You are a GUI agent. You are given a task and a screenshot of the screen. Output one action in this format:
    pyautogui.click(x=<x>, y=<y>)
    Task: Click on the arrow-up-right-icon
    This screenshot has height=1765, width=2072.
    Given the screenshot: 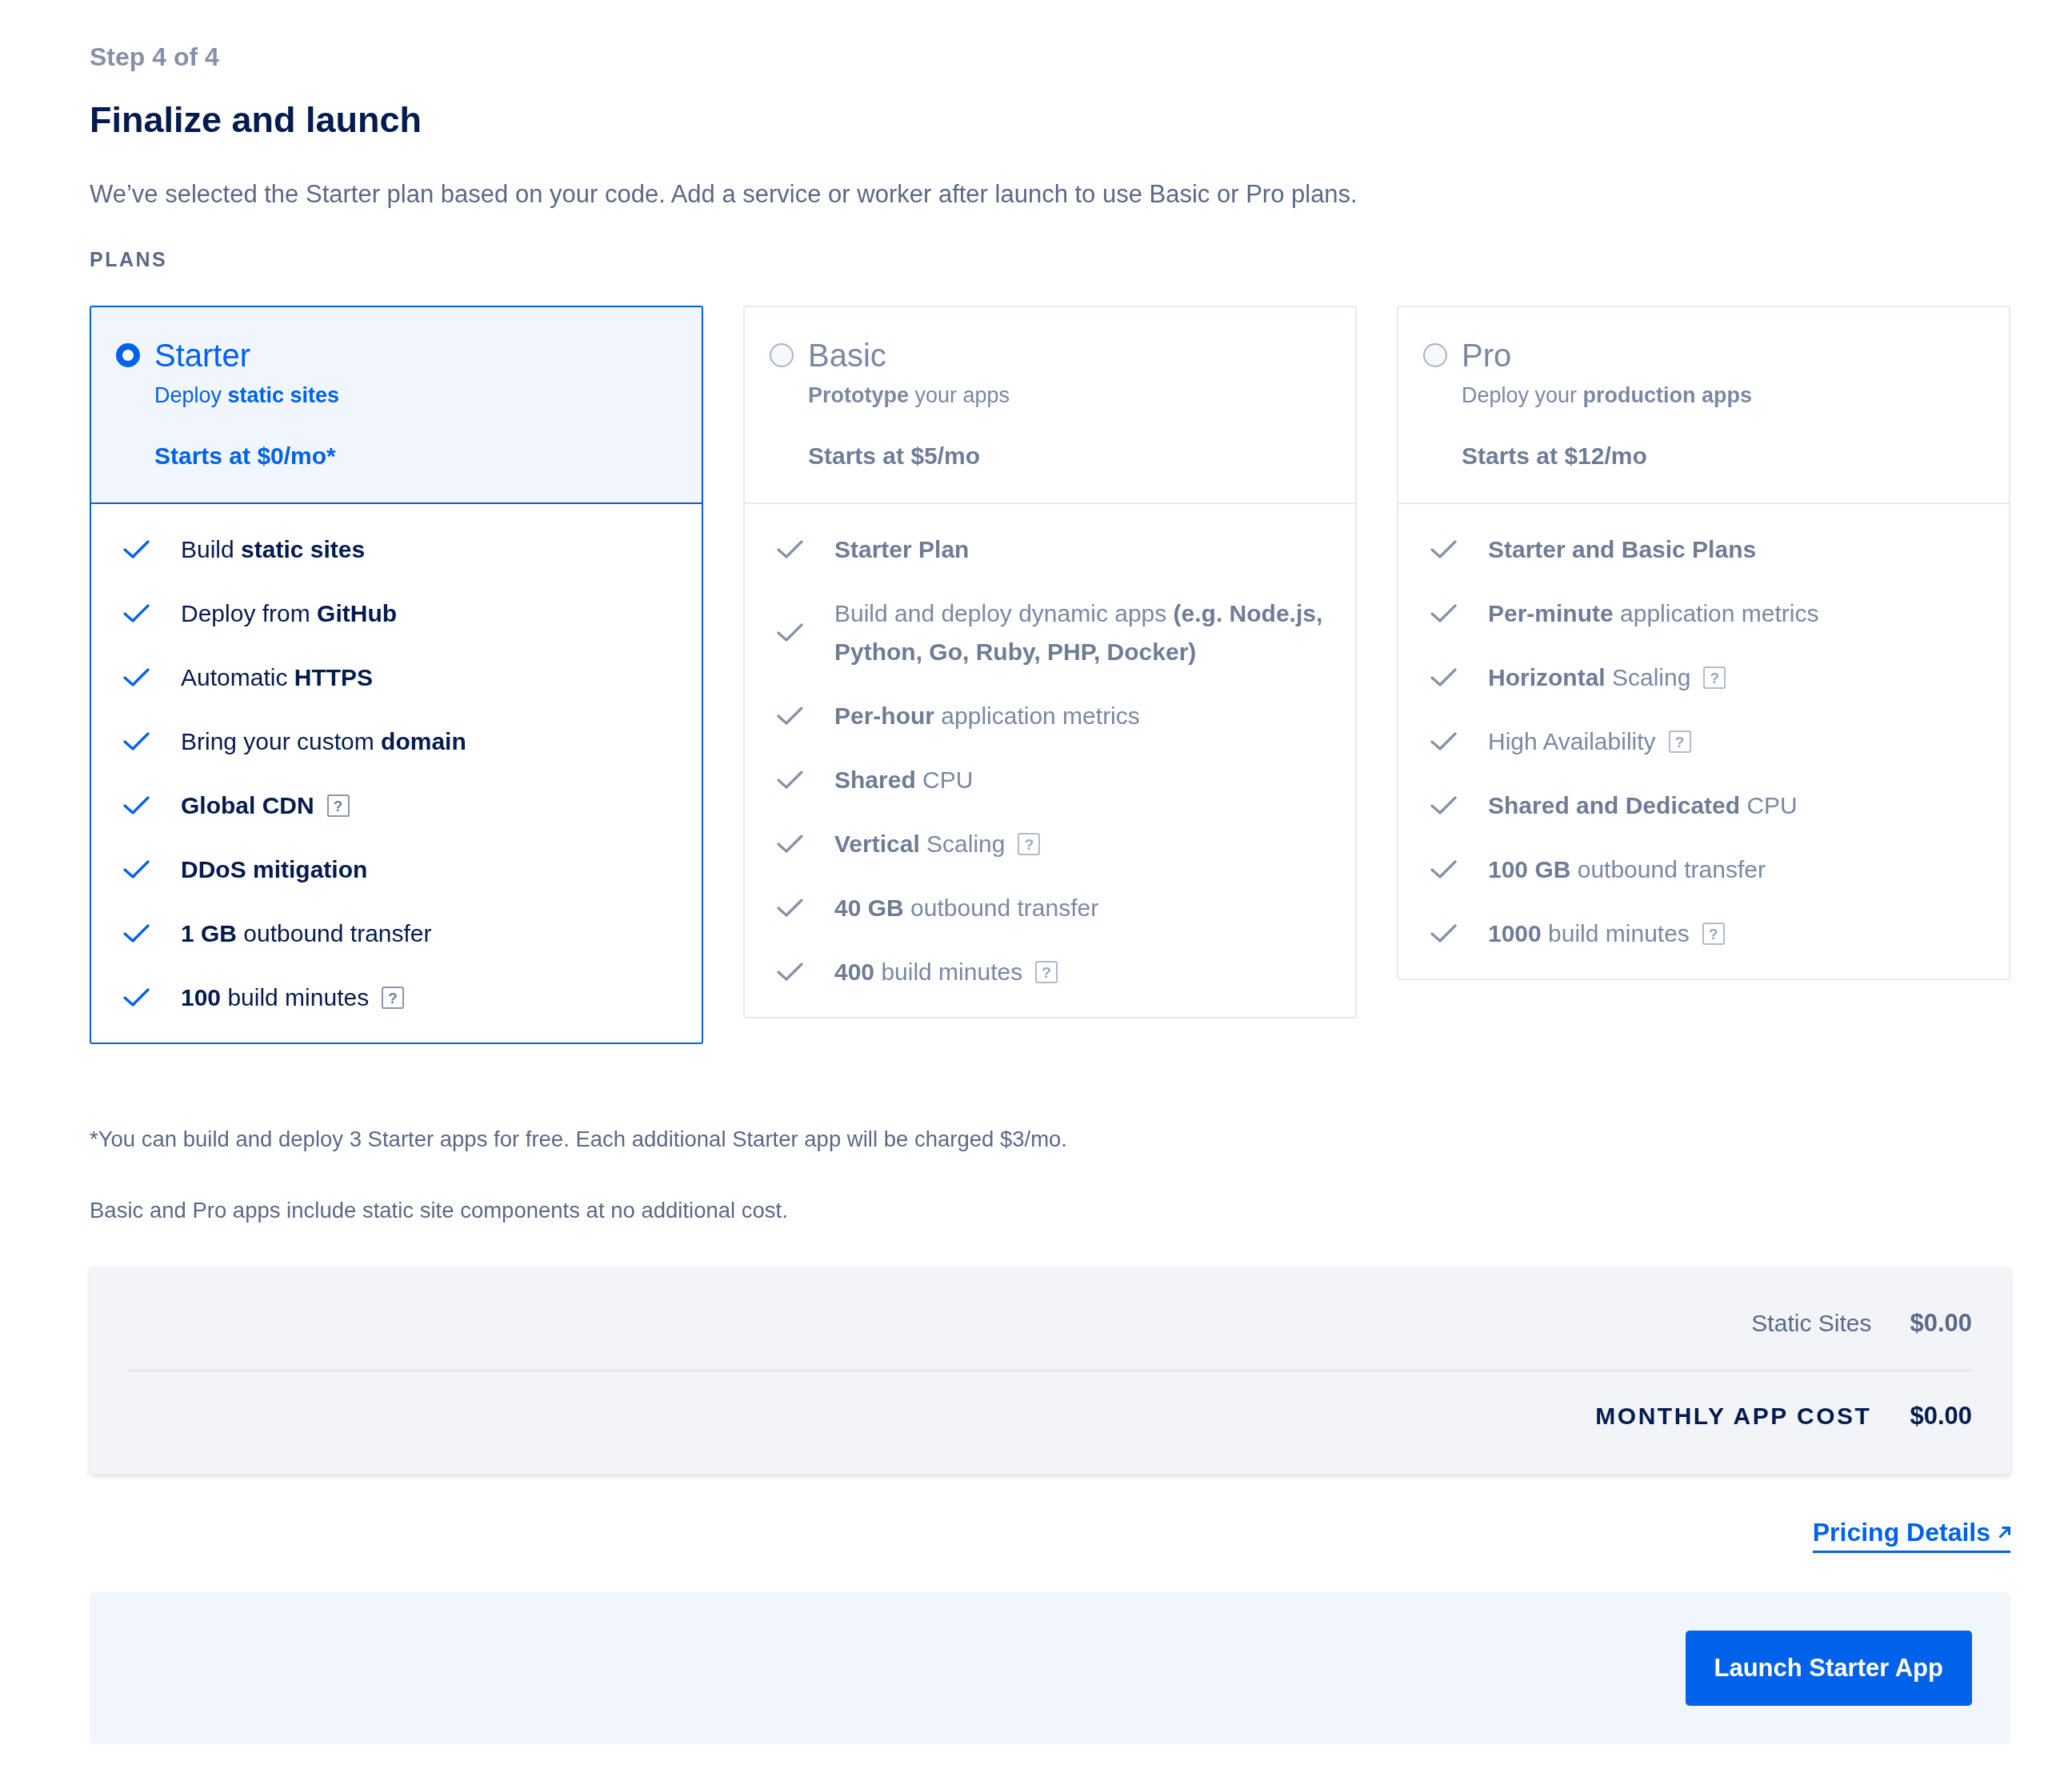 What is the action you would take?
    pyautogui.click(x=2004, y=1532)
    